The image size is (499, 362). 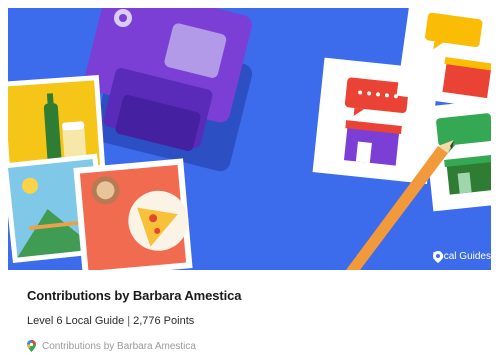 I want to click on location-pin-icon, so click(x=437, y=257).